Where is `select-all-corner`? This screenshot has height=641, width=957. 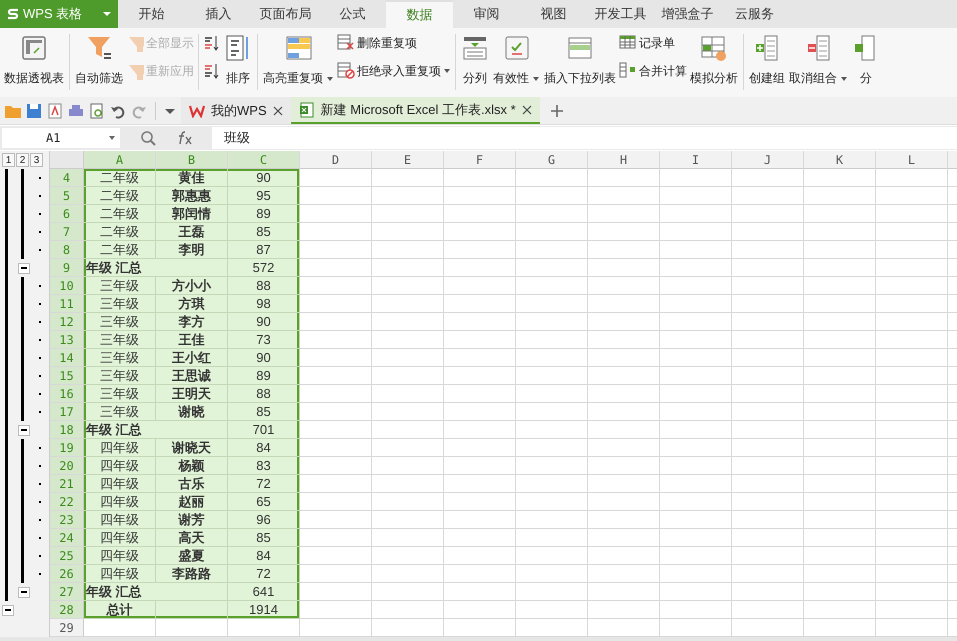 select-all-corner is located at coordinates (67, 160).